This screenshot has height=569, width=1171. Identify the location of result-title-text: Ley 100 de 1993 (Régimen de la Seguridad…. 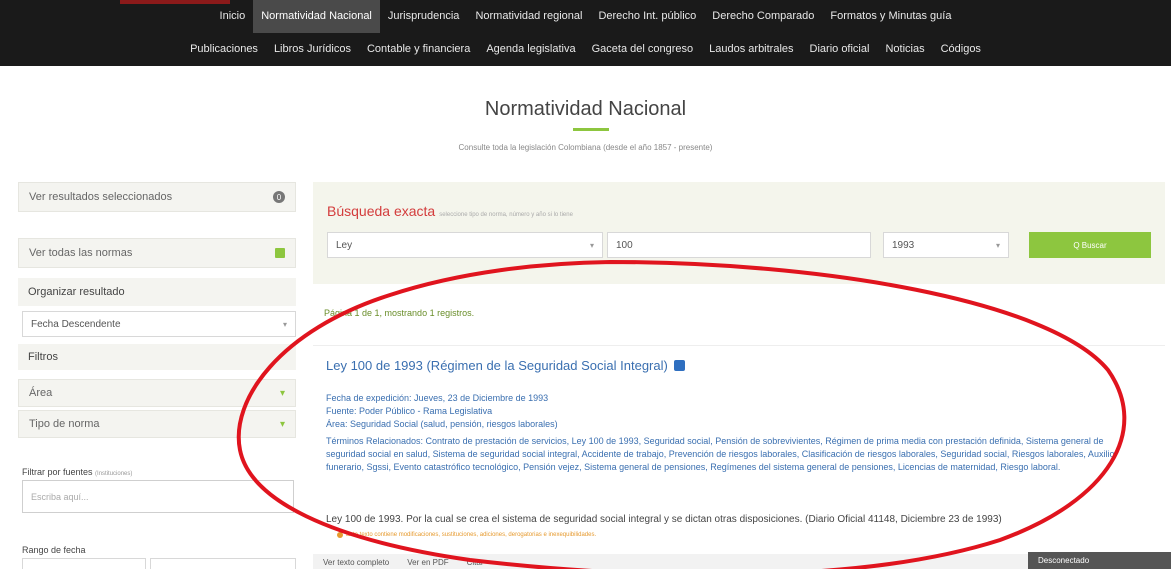
(497, 365).